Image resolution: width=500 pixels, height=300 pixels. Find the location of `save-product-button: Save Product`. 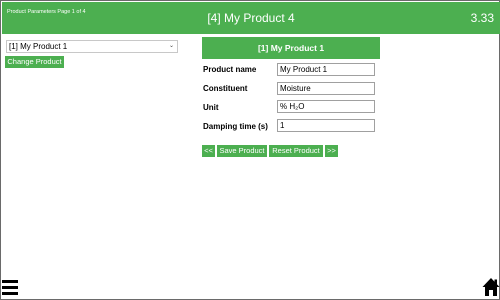

save-product-button: Save Product is located at coordinates (242, 151).